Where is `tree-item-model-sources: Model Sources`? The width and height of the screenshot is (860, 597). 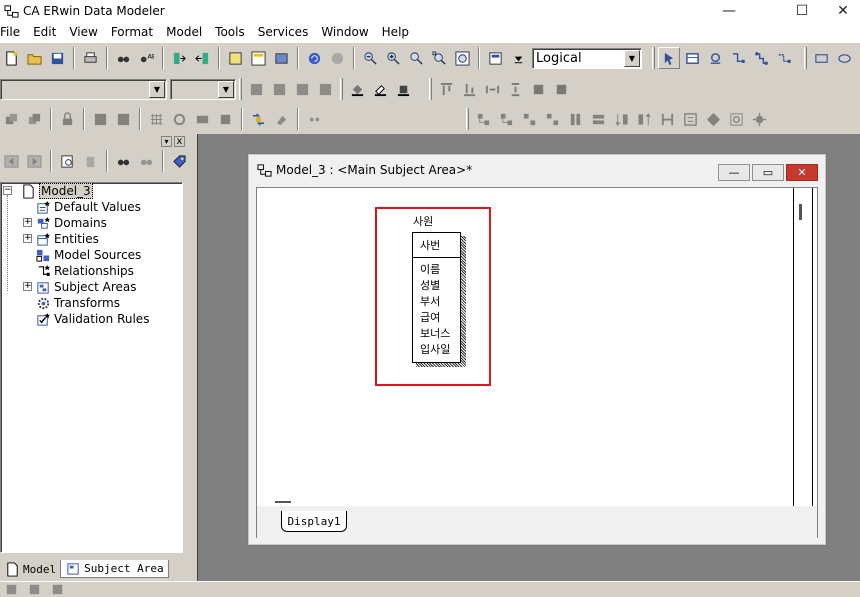 tree-item-model-sources: Model Sources is located at coordinates (72, 255).